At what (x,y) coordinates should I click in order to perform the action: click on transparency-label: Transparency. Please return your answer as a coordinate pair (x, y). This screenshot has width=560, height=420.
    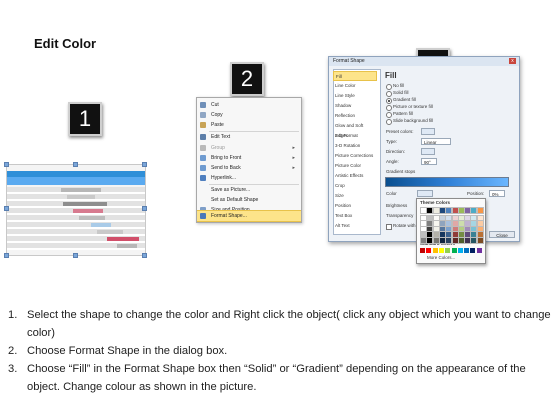
    Looking at the image, I should click on (400, 215).